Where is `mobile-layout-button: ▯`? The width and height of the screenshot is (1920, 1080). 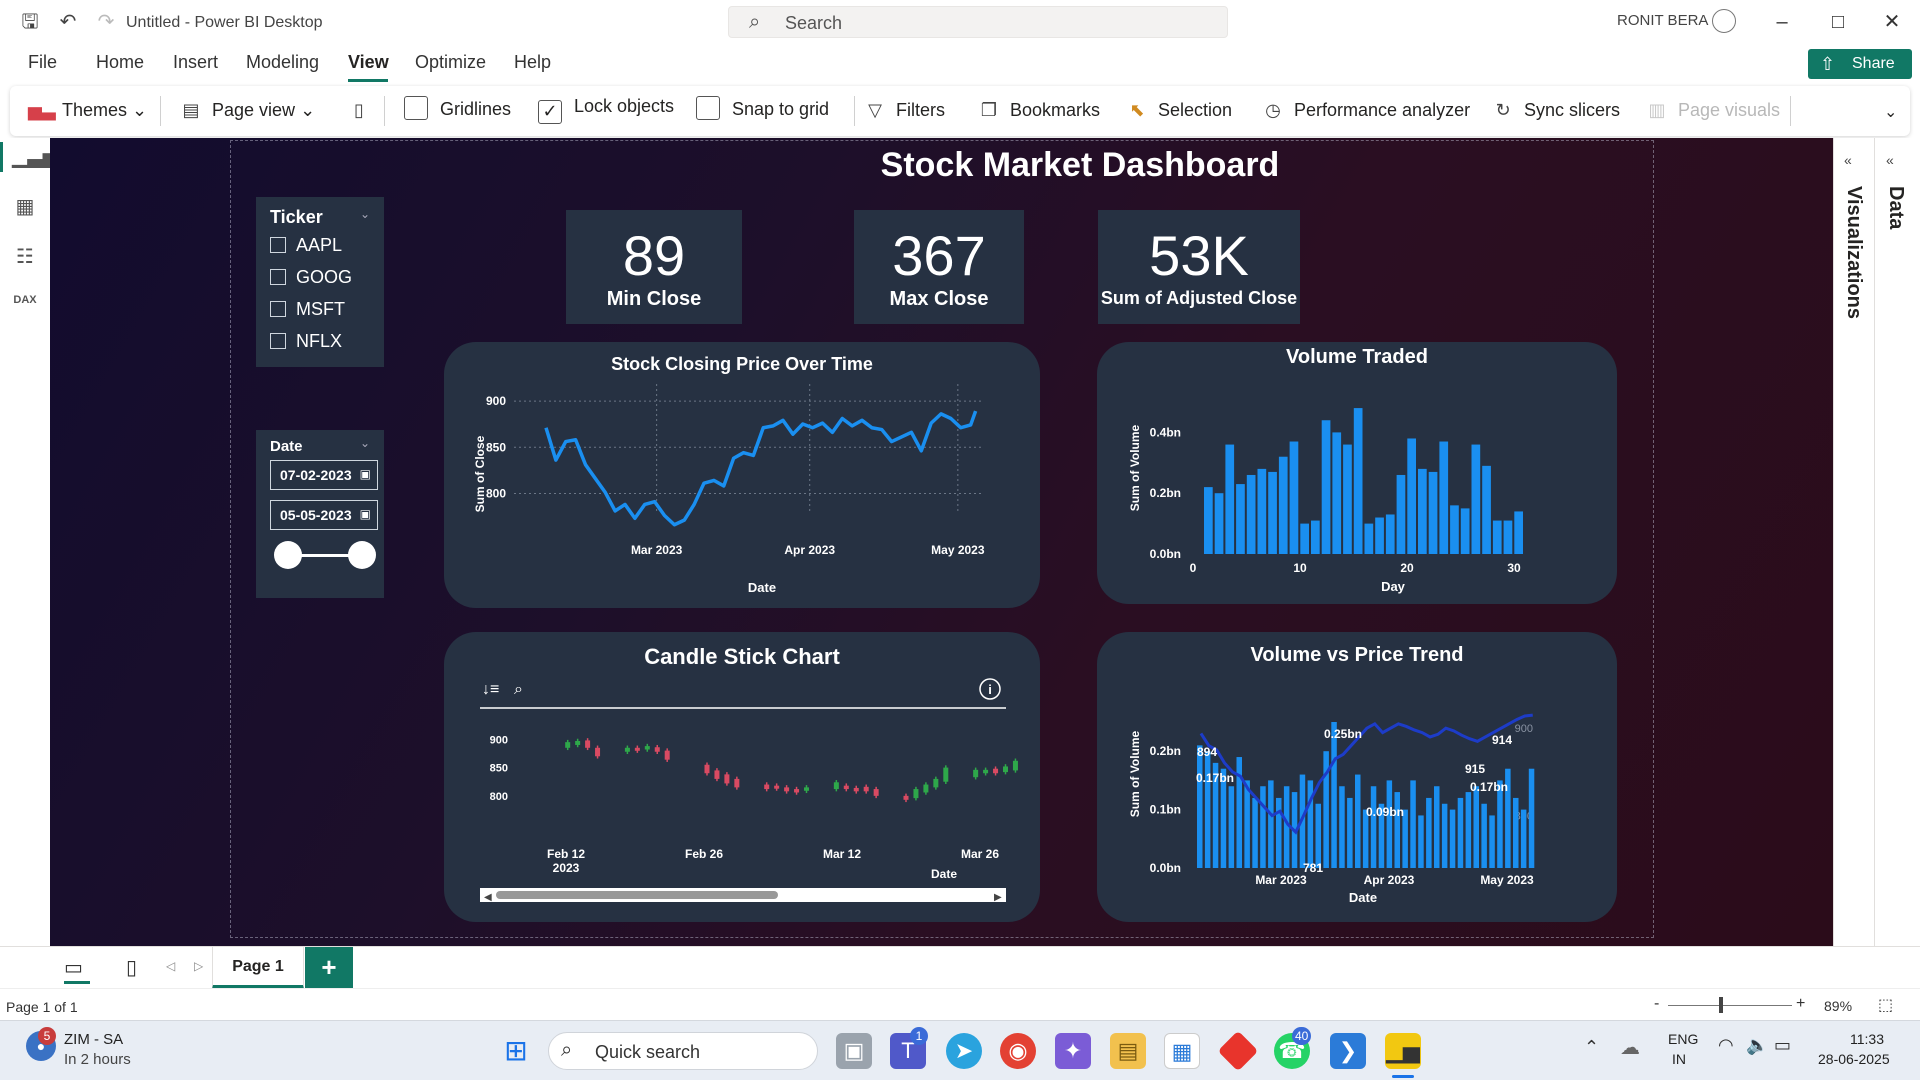 mobile-layout-button: ▯ is located at coordinates (363, 110).